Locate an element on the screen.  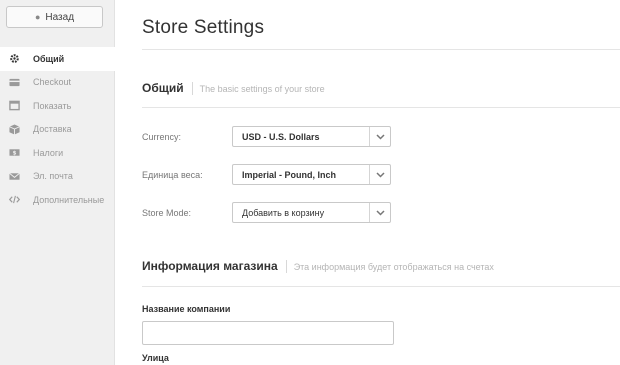
title-divider is located at coordinates (381, 49).